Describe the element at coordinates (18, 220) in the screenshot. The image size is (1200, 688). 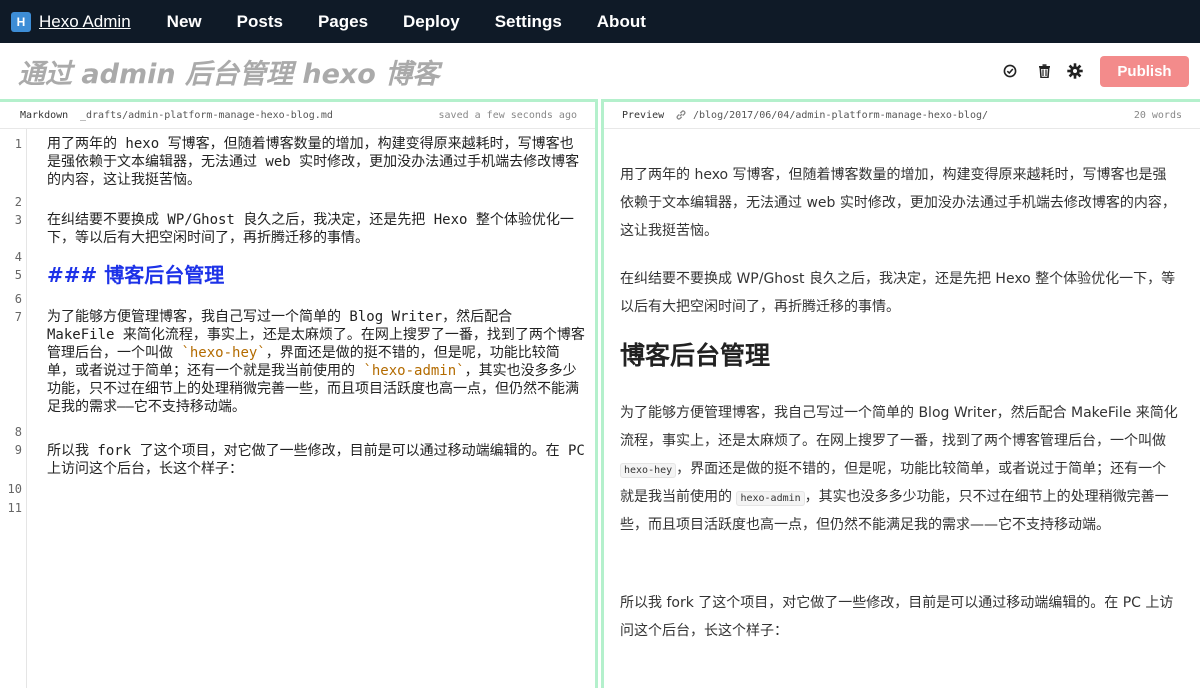
I see `line-number: 3` at that location.